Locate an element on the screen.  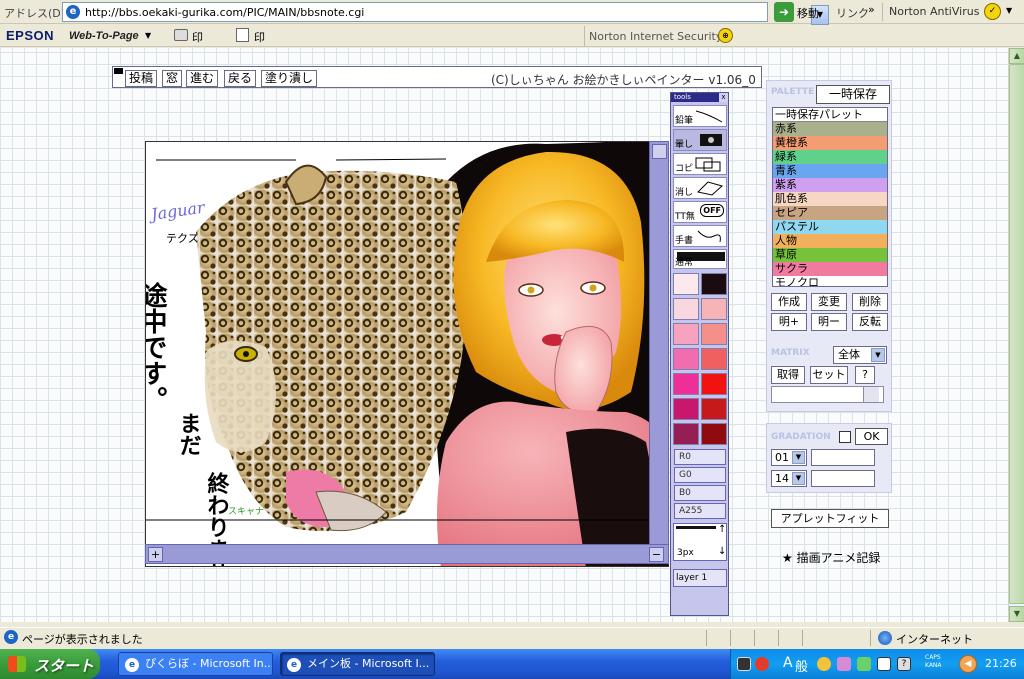
matrix-spinner is located at coordinates (871, 394).